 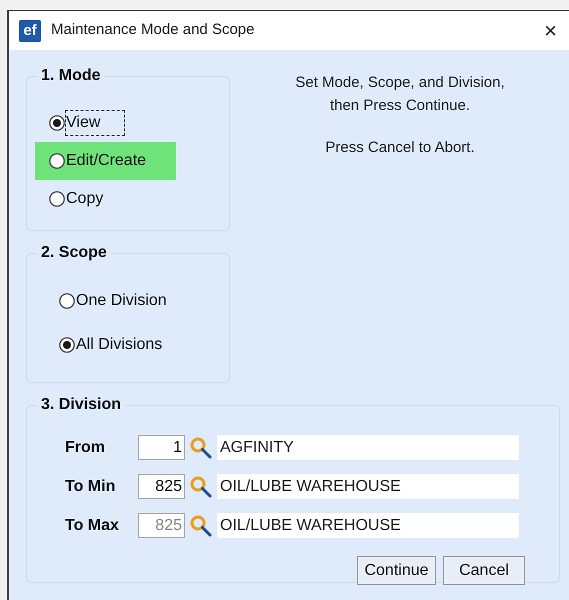 What do you see at coordinates (161, 447) in the screenshot?
I see `number-field: 1` at bounding box center [161, 447].